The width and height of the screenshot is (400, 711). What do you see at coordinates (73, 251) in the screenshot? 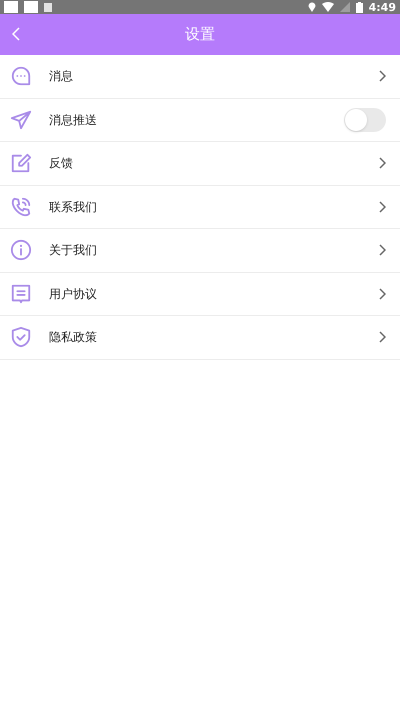
I see `row-label: 关于我们` at bounding box center [73, 251].